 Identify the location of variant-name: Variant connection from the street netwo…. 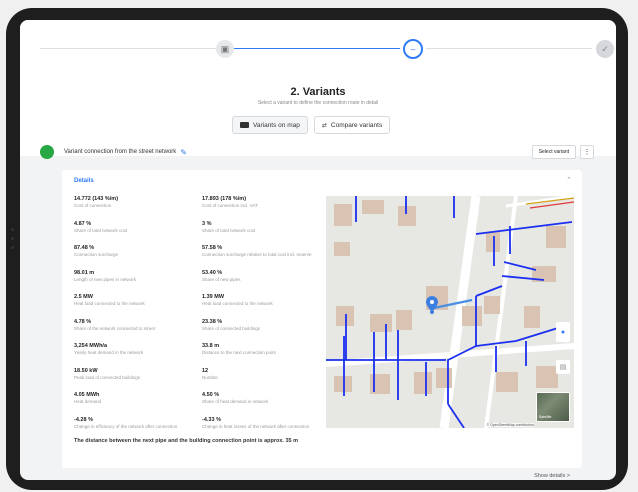
(120, 152).